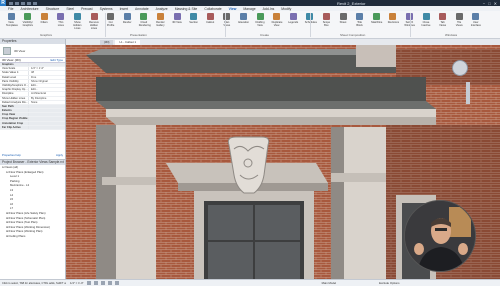  Describe the element at coordinates (459, 20) in the screenshot. I see `tile-views-button: Tile Views` at that location.